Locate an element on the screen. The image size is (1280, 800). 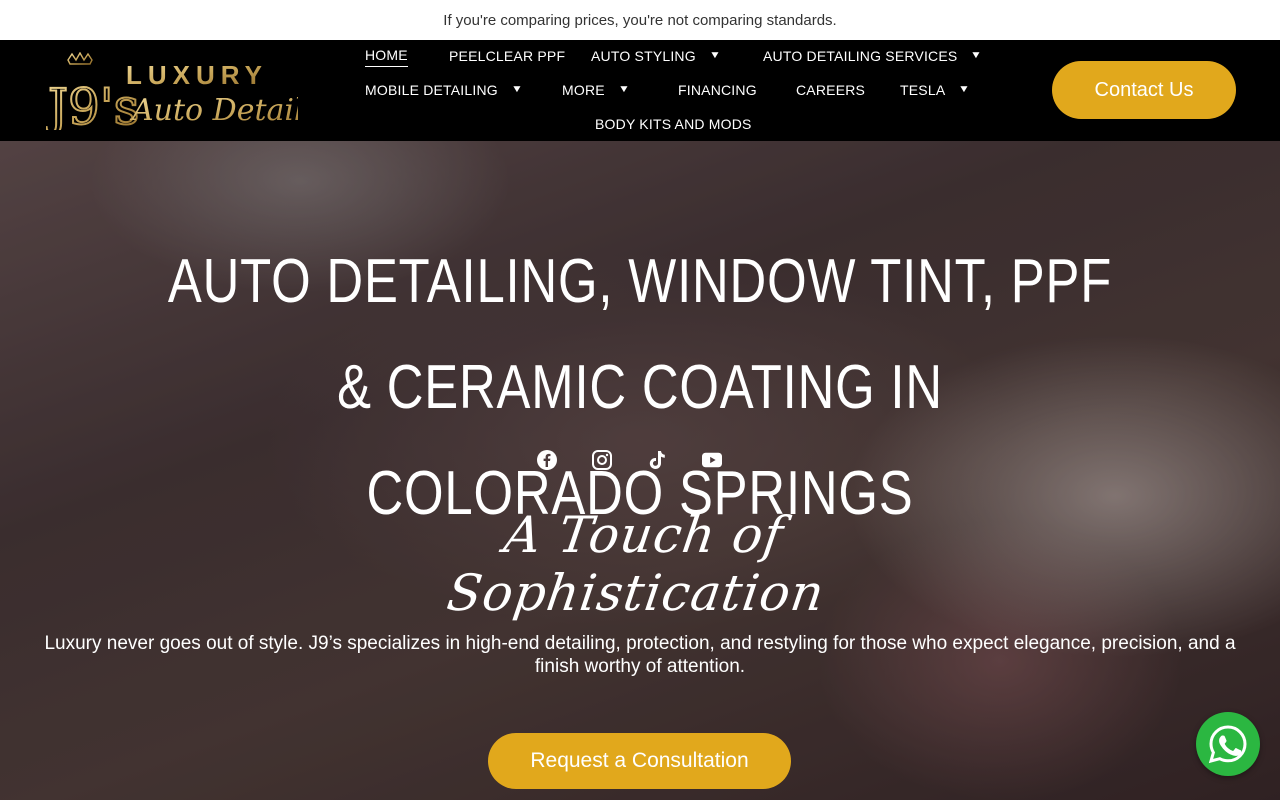
nav-tesla: TESLA ▼ is located at coordinates (935, 90).